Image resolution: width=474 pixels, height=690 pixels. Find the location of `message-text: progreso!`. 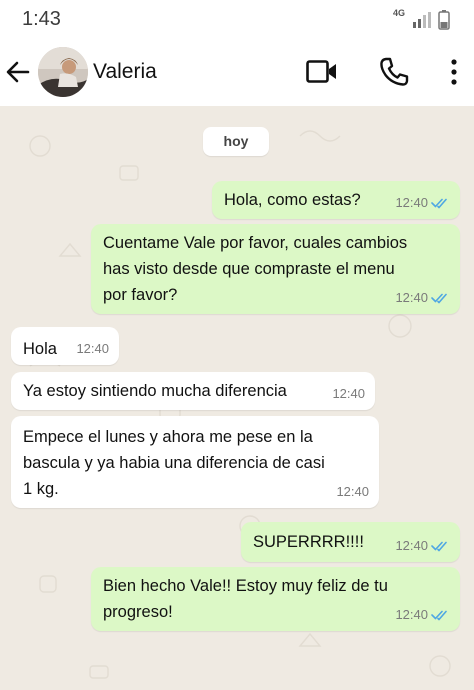

message-text: progreso! is located at coordinates (138, 612).